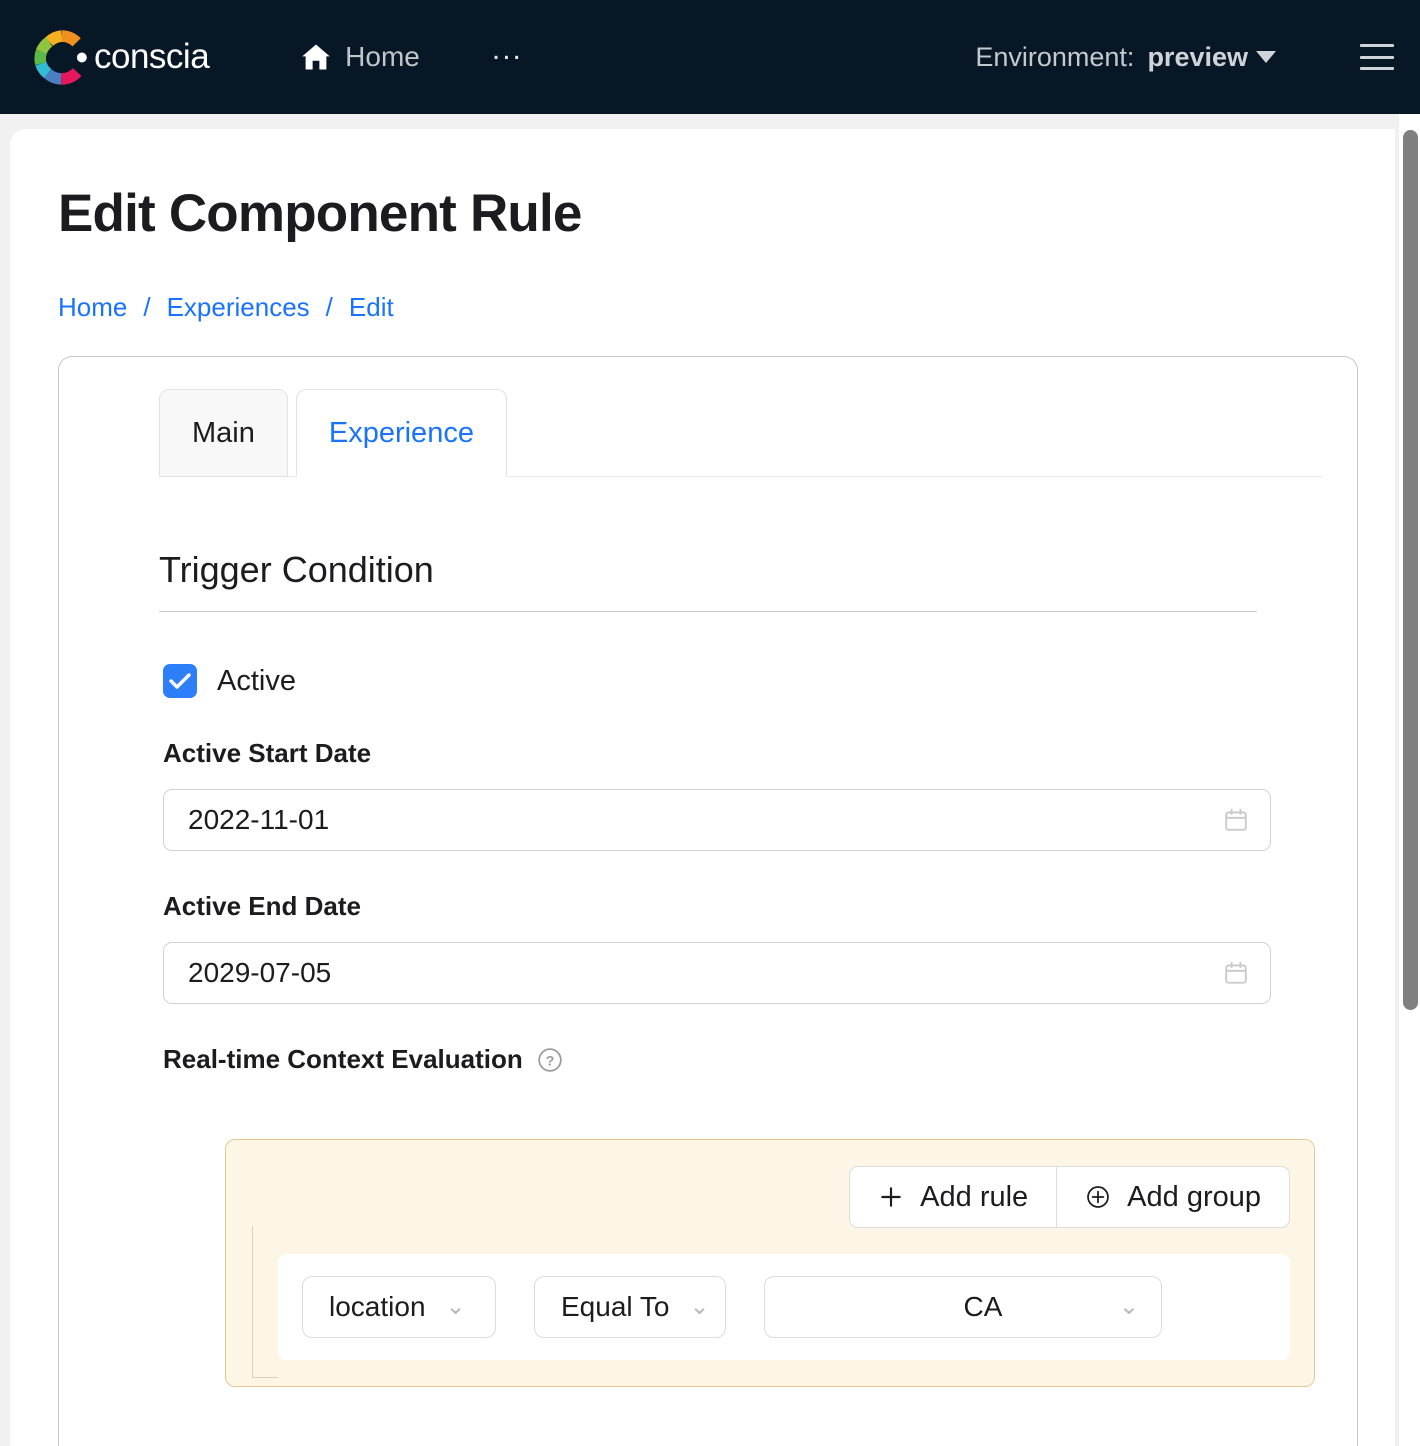 The width and height of the screenshot is (1420, 1446). I want to click on query-builder-rule-row: location ⌄ Equal To ⌄ CA ⌄, so click(784, 1307).